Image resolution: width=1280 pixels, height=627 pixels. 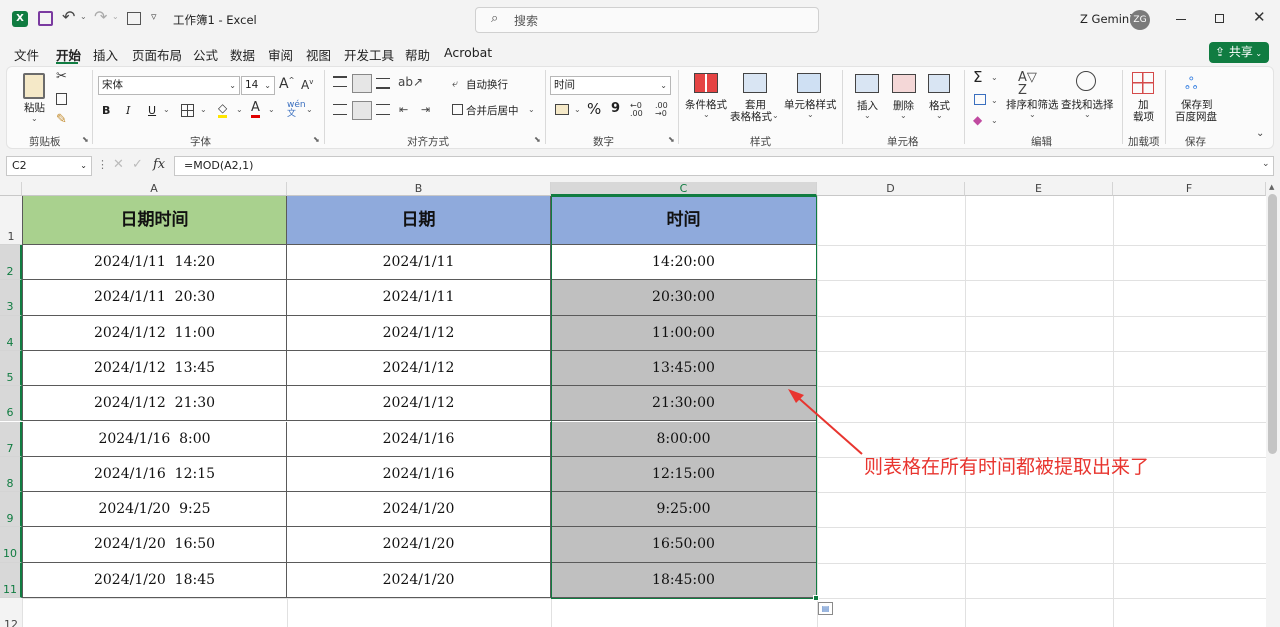 I want to click on table-format-label-2: 表格格式, so click(x=751, y=117).